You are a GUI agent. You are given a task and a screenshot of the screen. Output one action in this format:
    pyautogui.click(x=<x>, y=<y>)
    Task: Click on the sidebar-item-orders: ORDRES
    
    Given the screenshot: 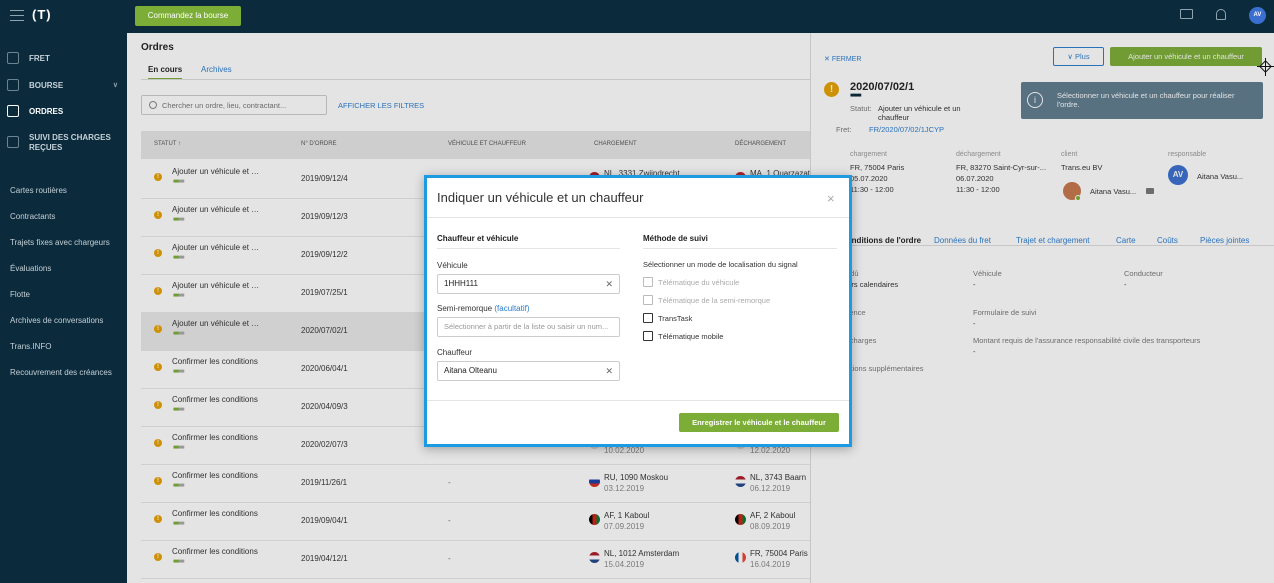 What is the action you would take?
    pyautogui.click(x=63, y=112)
    